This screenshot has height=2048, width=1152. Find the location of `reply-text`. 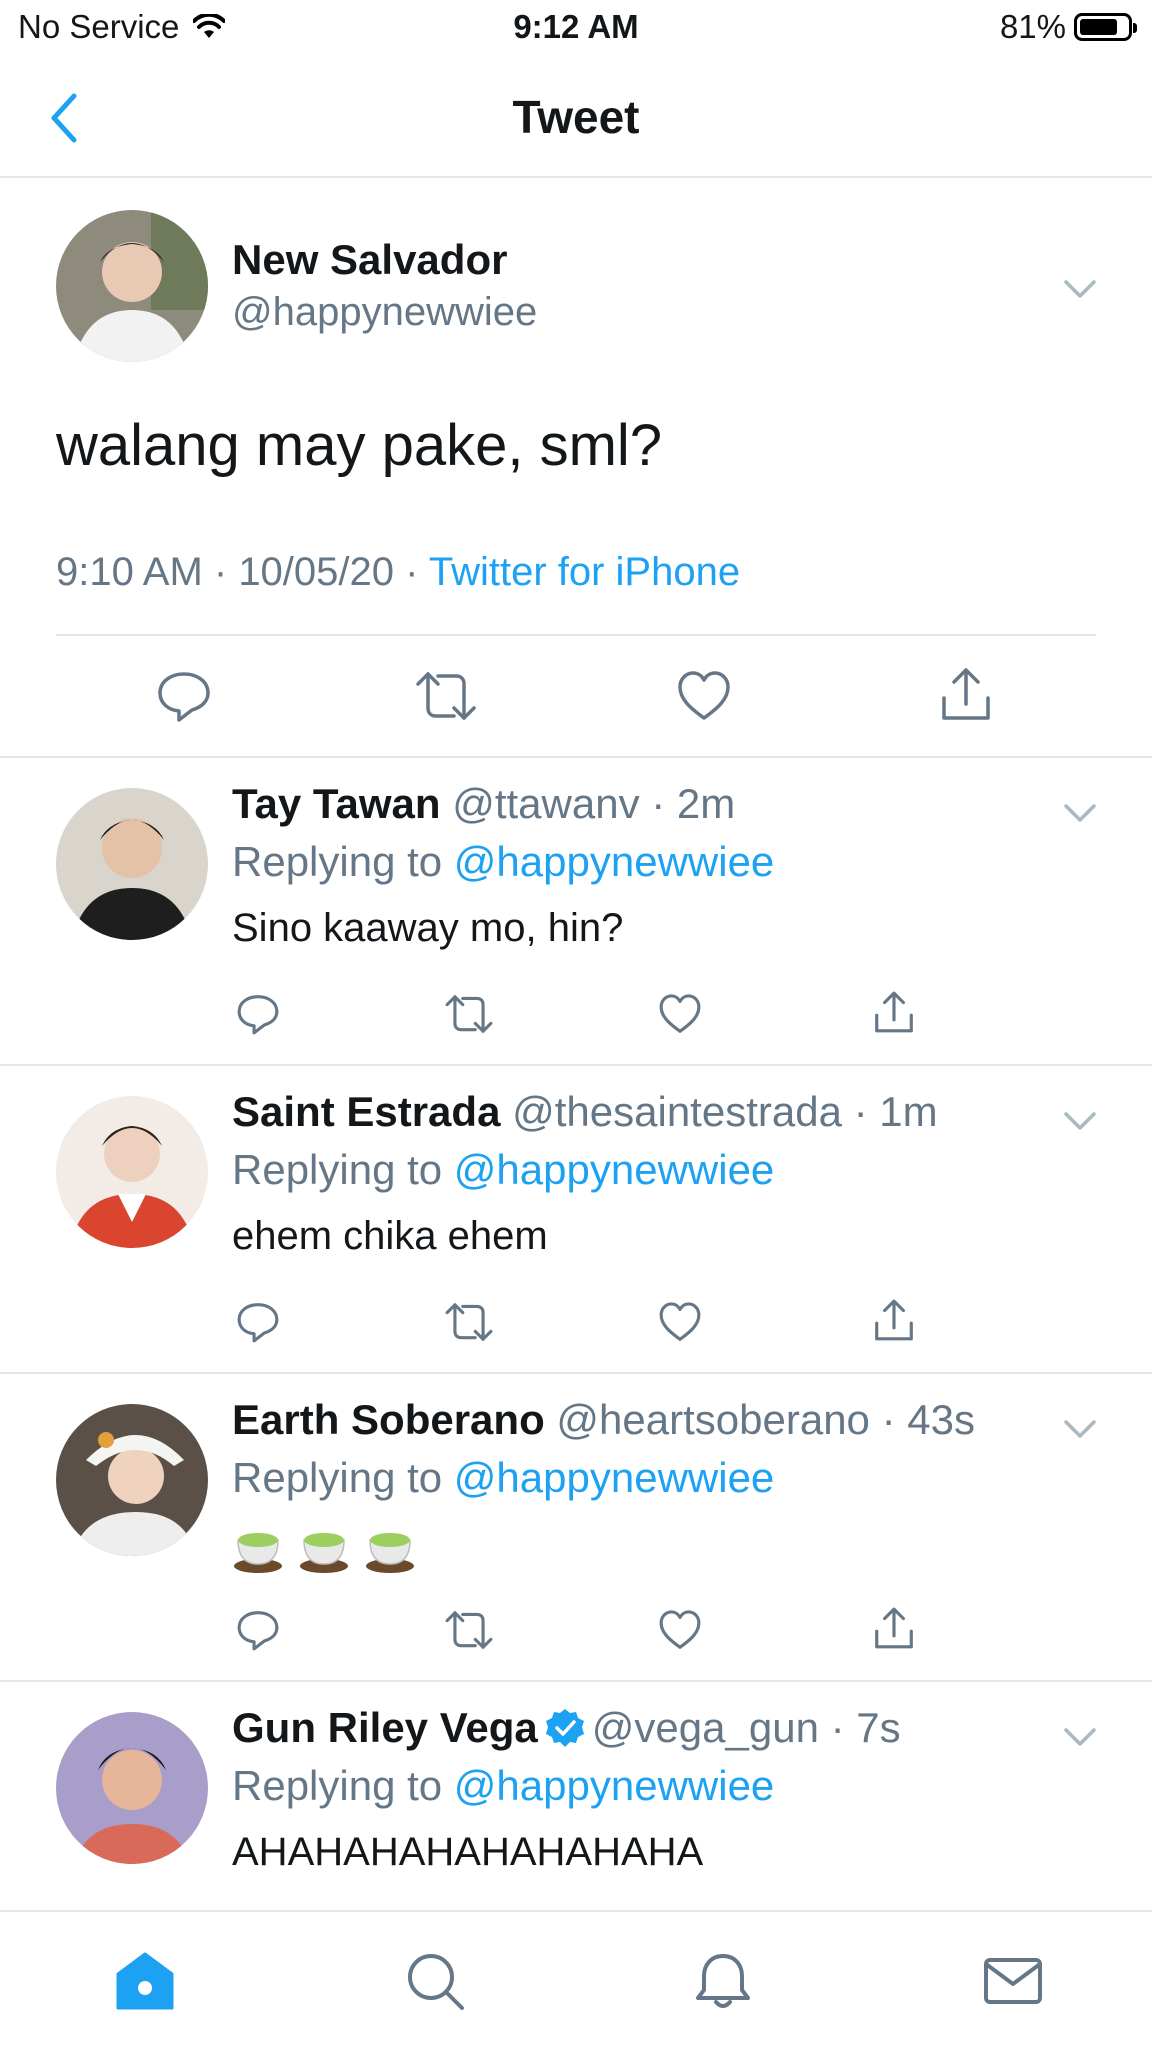

reply-text is located at coordinates (331, 1548).